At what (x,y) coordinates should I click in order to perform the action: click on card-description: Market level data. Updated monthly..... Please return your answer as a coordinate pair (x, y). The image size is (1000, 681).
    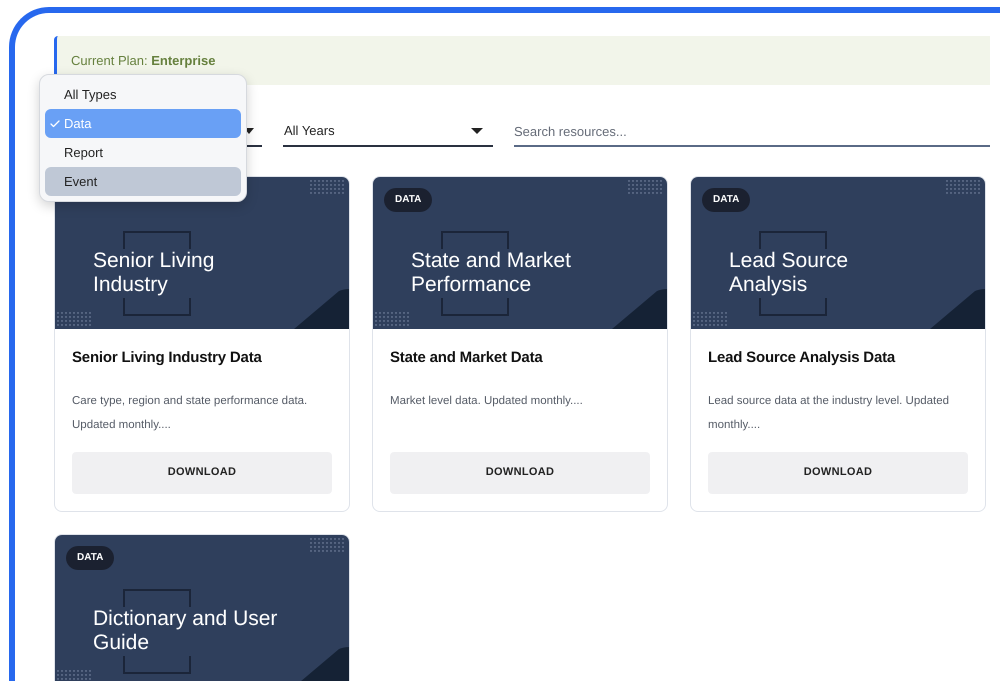
    Looking at the image, I should click on (487, 401).